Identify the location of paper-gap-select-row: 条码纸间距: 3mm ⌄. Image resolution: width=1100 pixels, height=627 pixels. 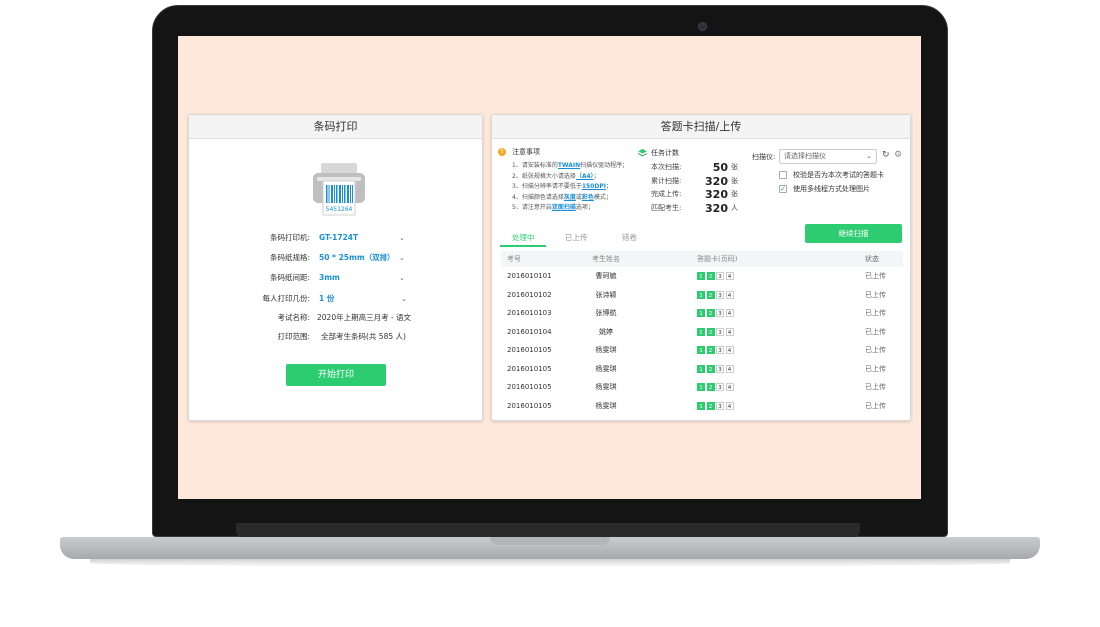
(336, 278).